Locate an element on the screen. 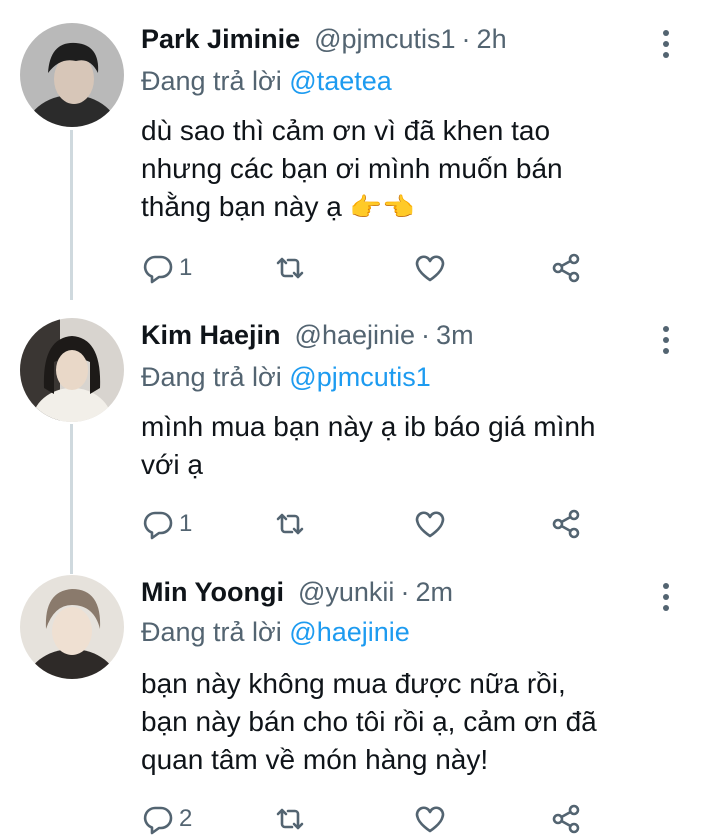  tweet-text-line: dù sao thì cảm ơn vì đã khen tao is located at coordinates (346, 130).